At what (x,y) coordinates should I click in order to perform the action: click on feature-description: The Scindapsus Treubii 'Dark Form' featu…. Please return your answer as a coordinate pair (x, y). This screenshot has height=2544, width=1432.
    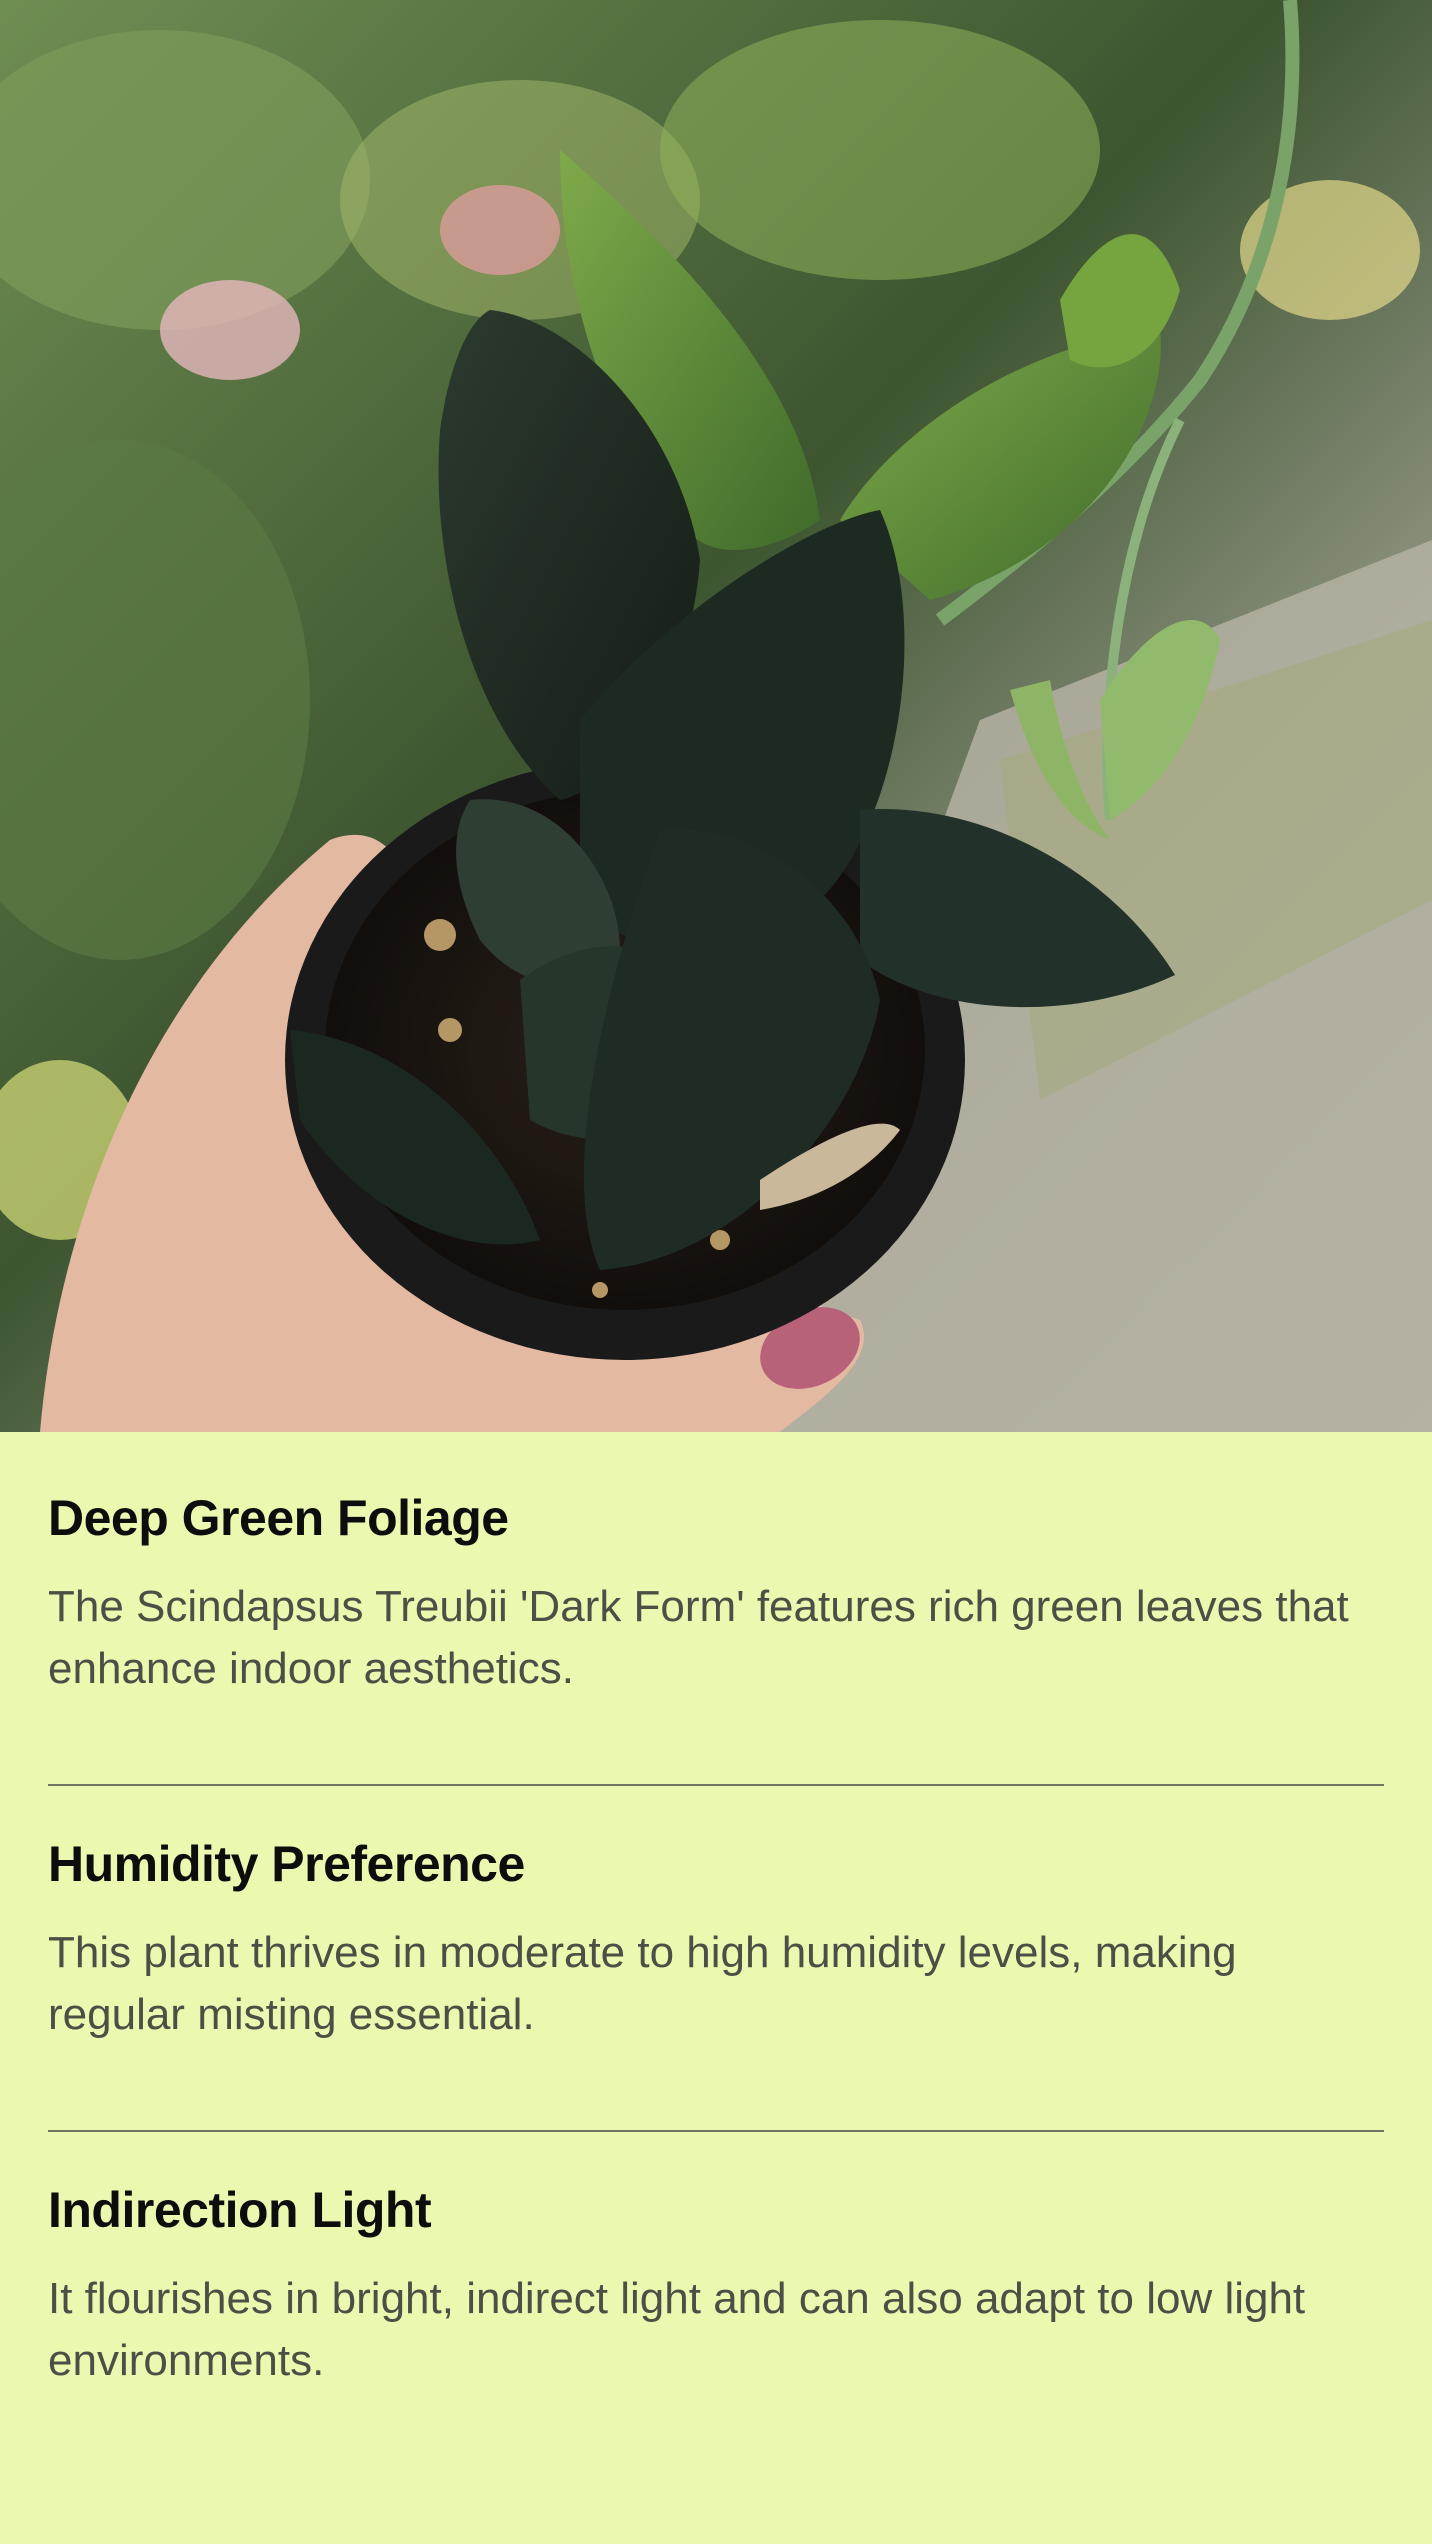
    Looking at the image, I should click on (698, 1637).